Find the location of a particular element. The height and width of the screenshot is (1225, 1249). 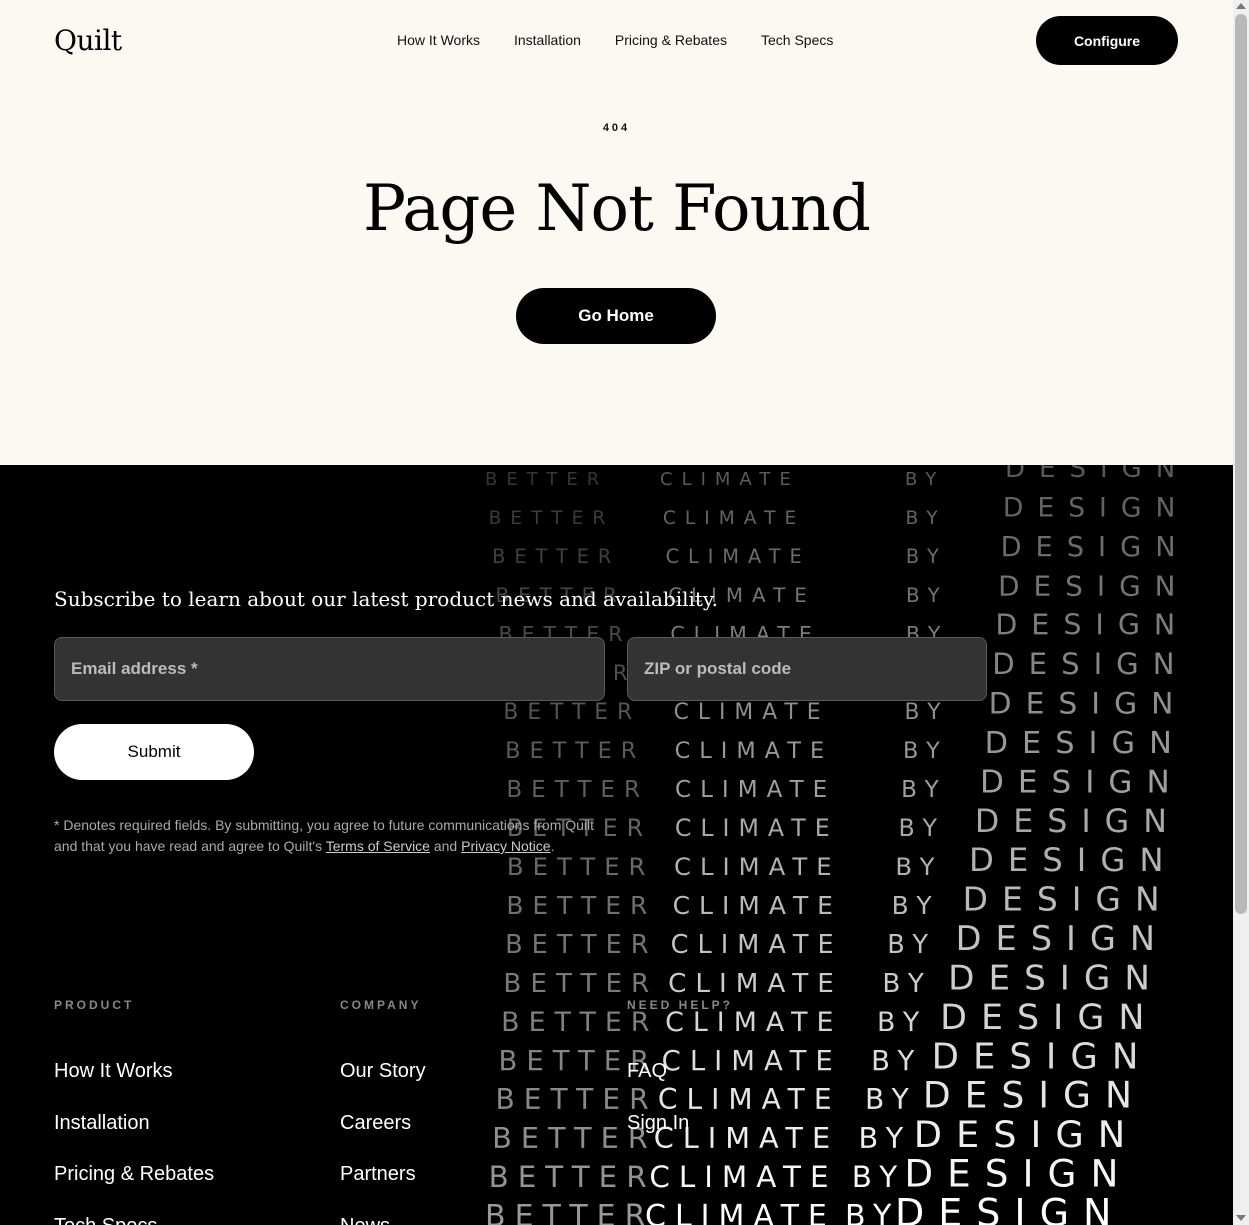

footer-column-company: COMPANY Our Story Careers Partners News is located at coordinates (383, 1111).